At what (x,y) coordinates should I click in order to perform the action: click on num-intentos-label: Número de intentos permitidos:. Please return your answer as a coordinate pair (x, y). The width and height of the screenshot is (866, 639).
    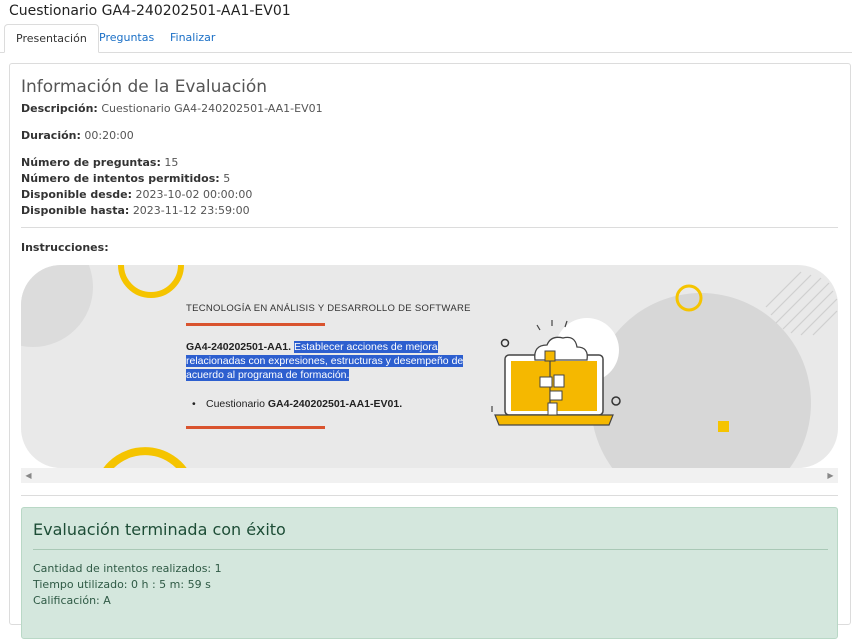
    Looking at the image, I should click on (120, 178).